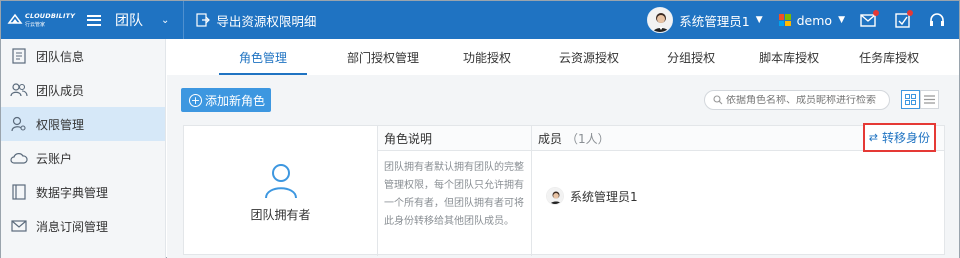  I want to click on search-box, so click(797, 100).